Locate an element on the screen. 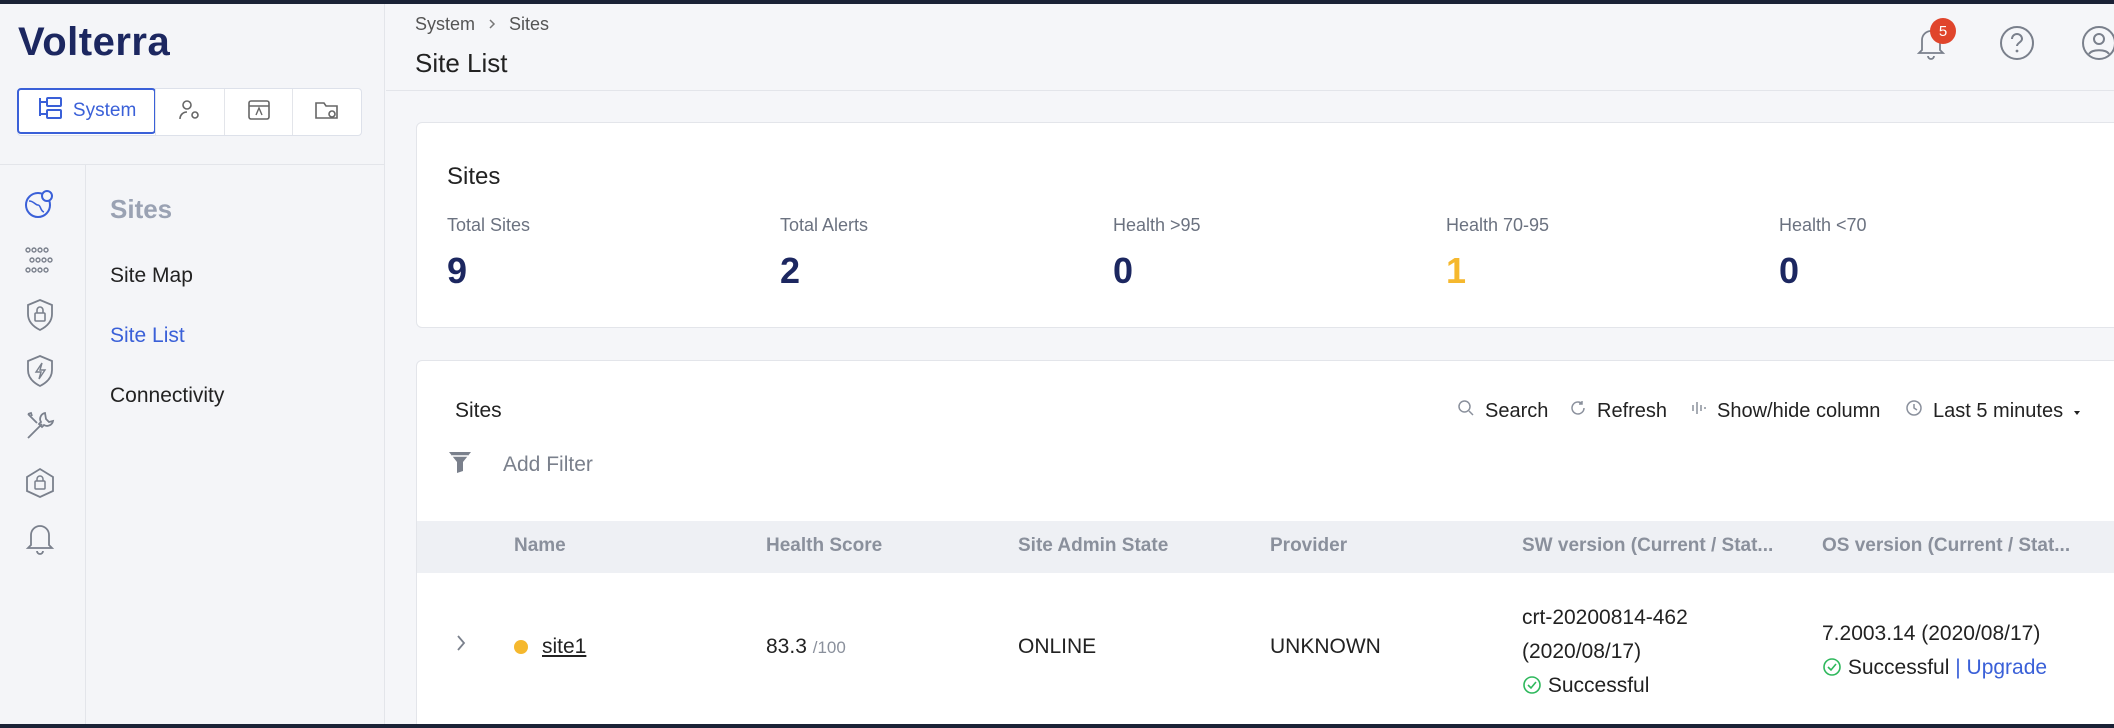 This screenshot has width=2114, height=728. help-icon is located at coordinates (2017, 45).